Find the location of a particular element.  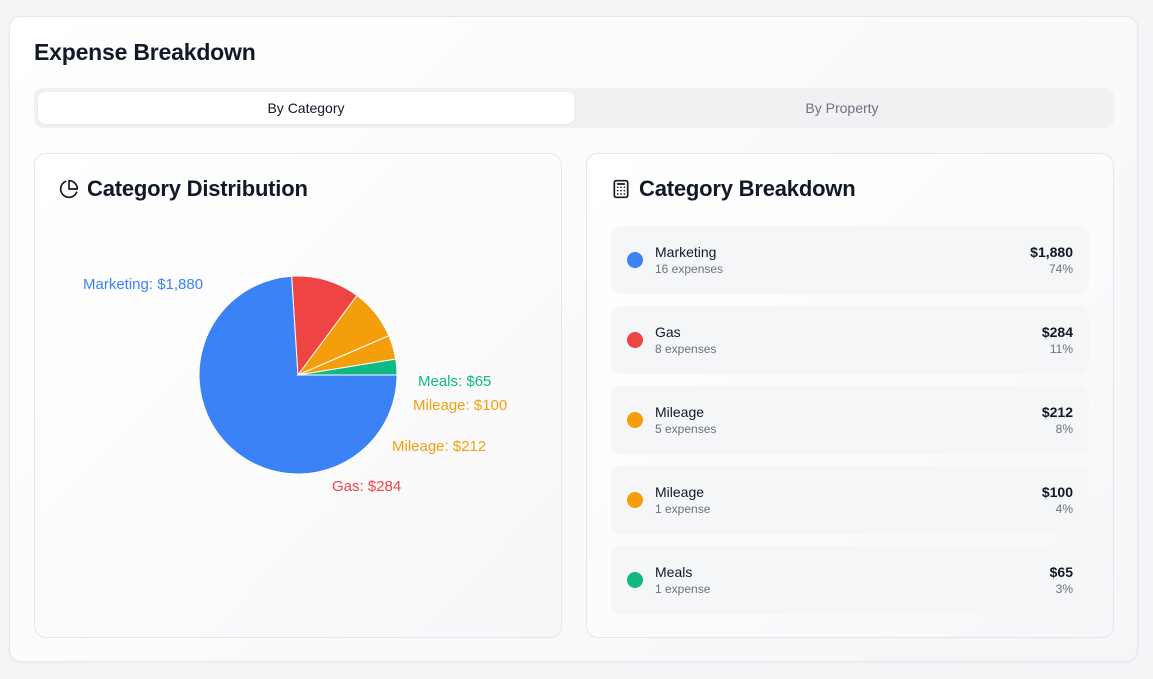

item-count: 8 expenses is located at coordinates (686, 349).